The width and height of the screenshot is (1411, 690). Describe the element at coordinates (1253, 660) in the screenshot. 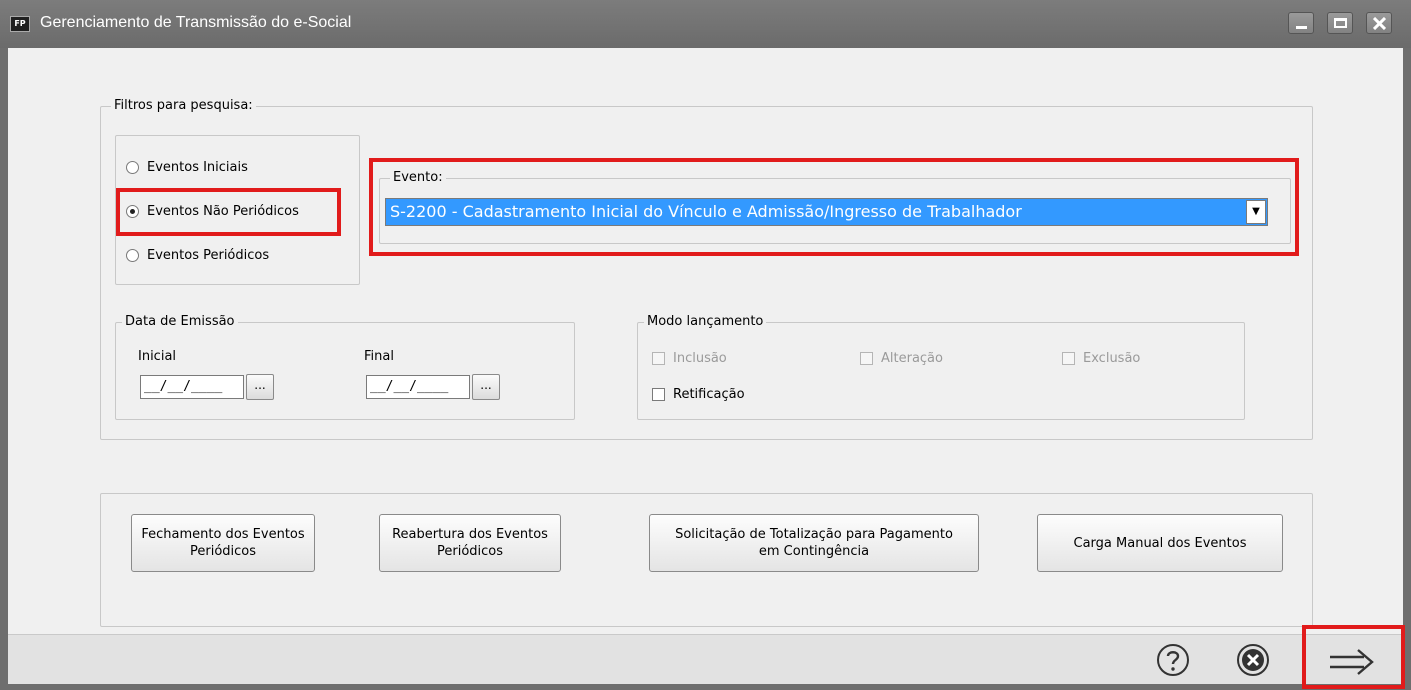

I see `cancel-icon` at that location.